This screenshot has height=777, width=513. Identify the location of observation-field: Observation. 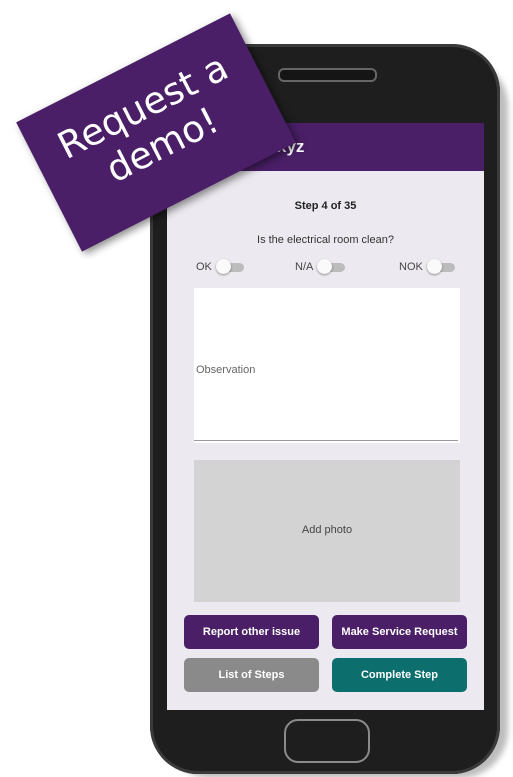
(327, 365).